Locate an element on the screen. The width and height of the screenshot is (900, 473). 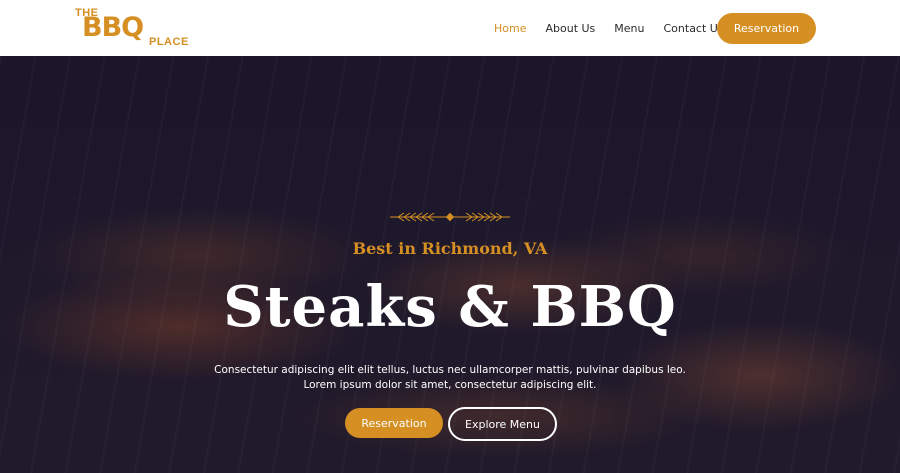
hero-reservation-button: Reservation is located at coordinates (394, 423).